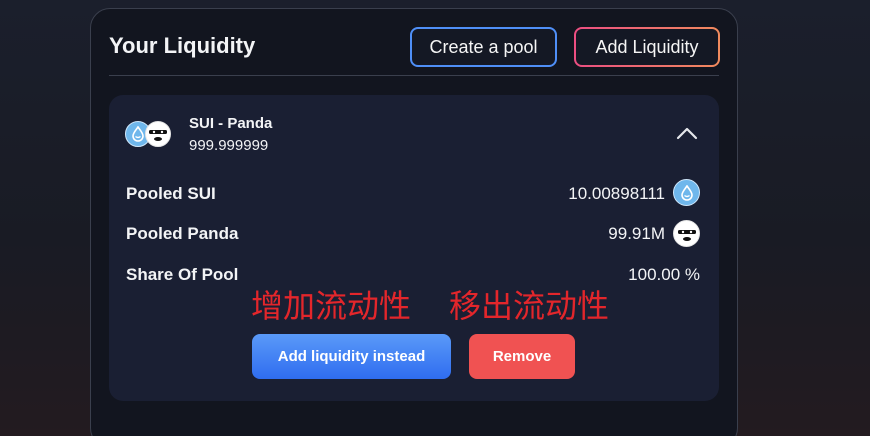 This screenshot has height=436, width=870. What do you see at coordinates (229, 145) in the screenshot?
I see `lp-amount: 999.999999` at bounding box center [229, 145].